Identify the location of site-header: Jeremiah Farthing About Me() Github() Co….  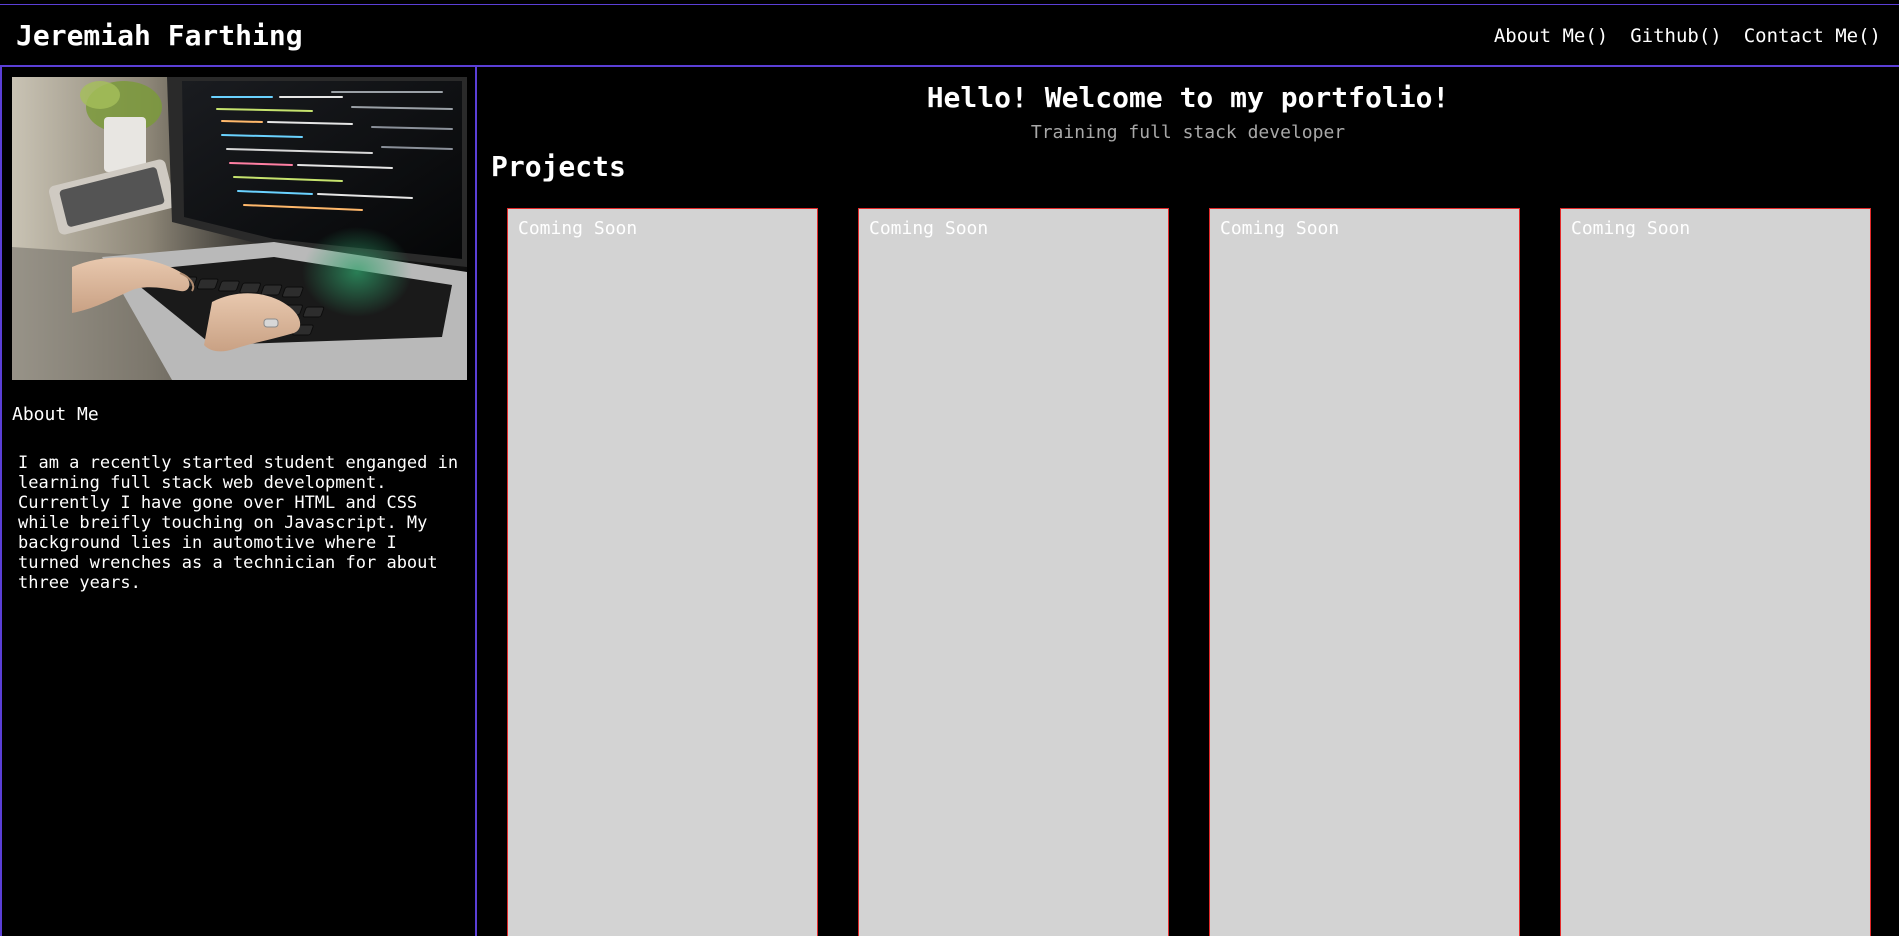
(949, 35).